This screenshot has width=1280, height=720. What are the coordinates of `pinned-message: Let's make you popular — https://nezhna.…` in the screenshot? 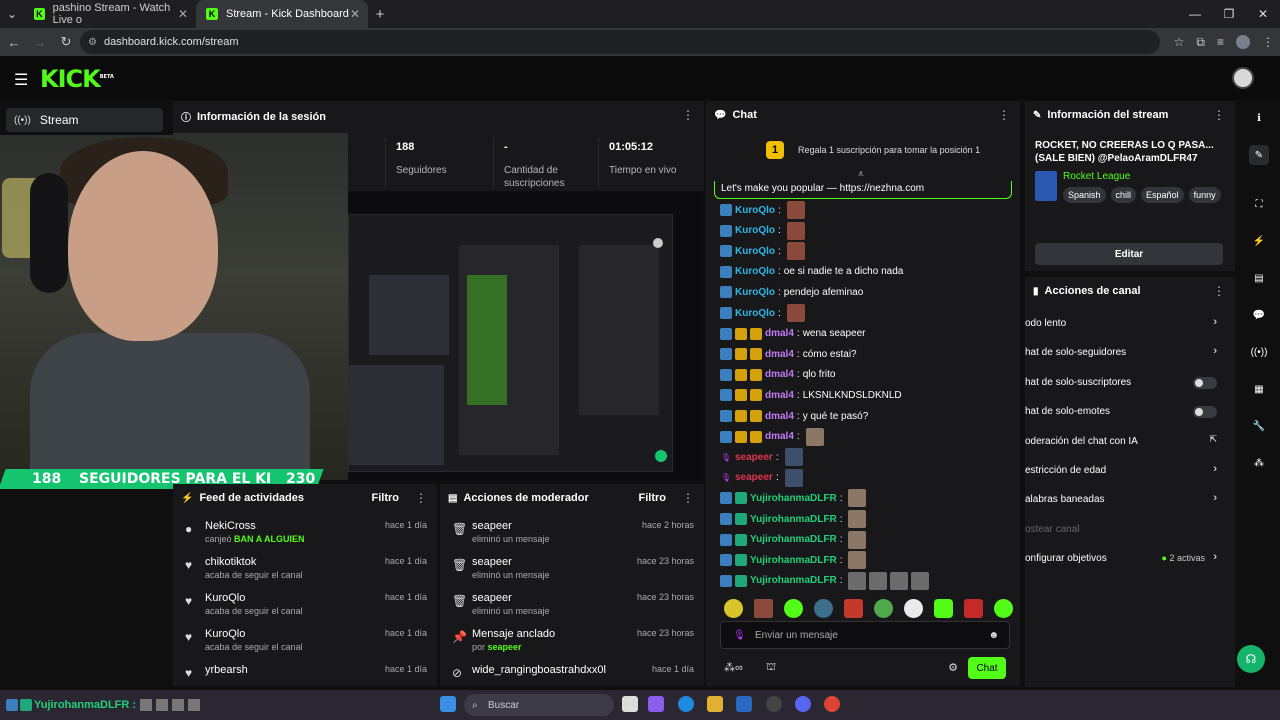 It's located at (863, 190).